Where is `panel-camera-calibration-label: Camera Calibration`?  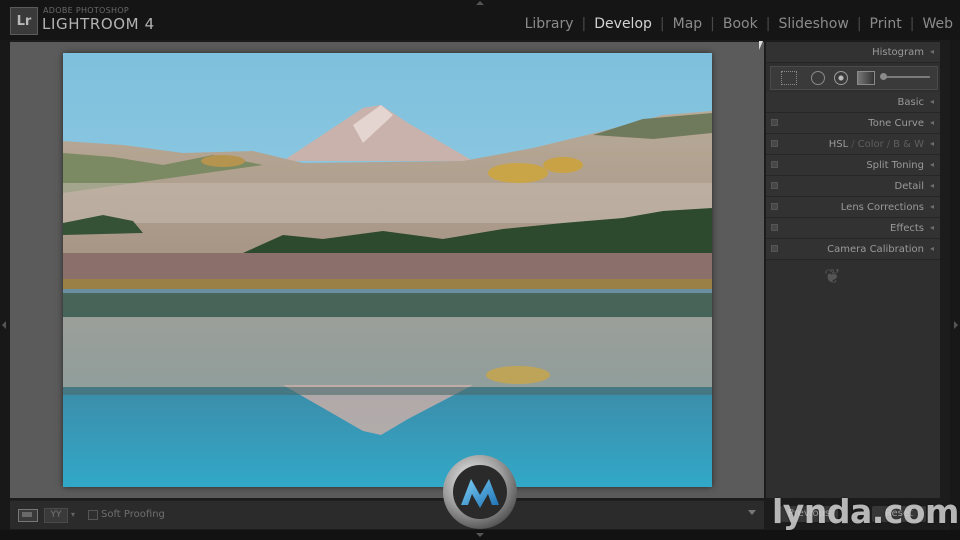
panel-camera-calibration-label: Camera Calibration is located at coordinates (875, 249).